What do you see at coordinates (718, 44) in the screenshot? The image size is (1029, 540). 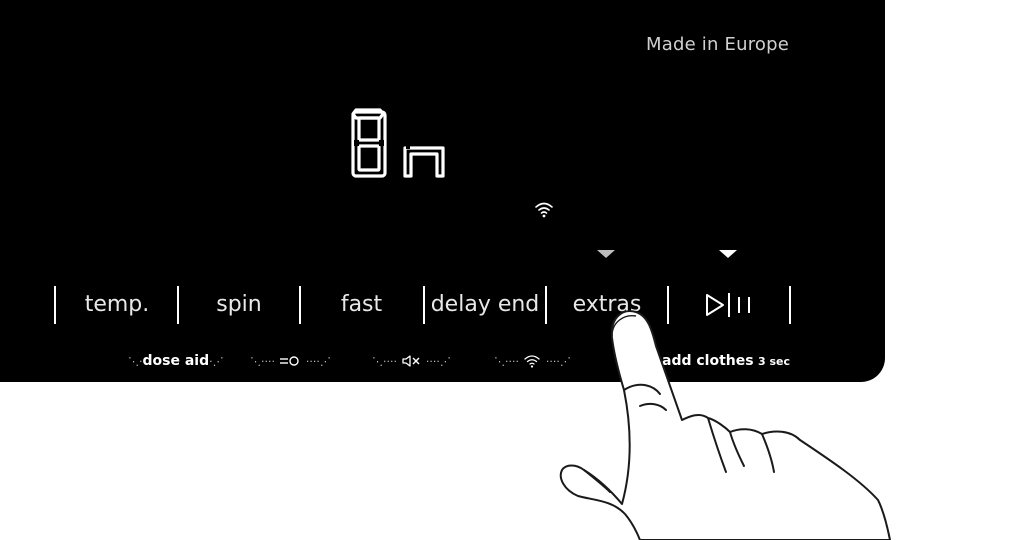 I see `brand-text: Made in Europe` at bounding box center [718, 44].